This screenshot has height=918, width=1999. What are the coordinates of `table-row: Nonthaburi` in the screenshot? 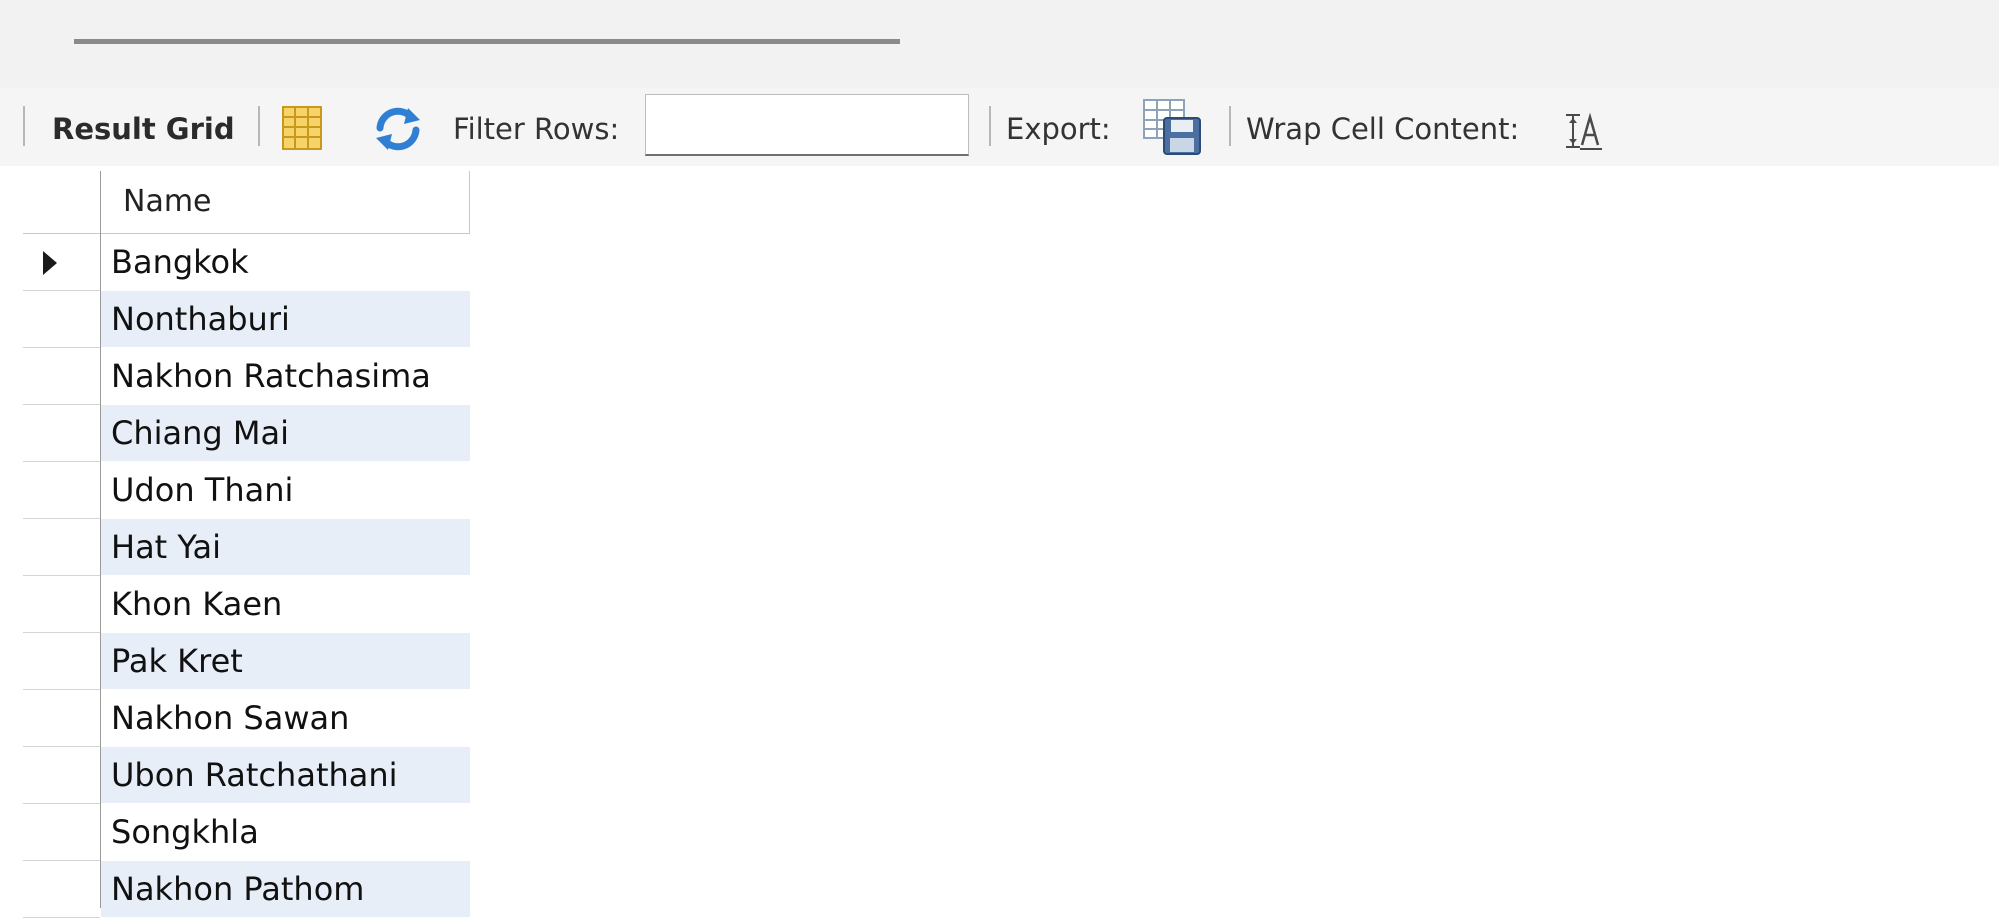 It's located at (246, 319).